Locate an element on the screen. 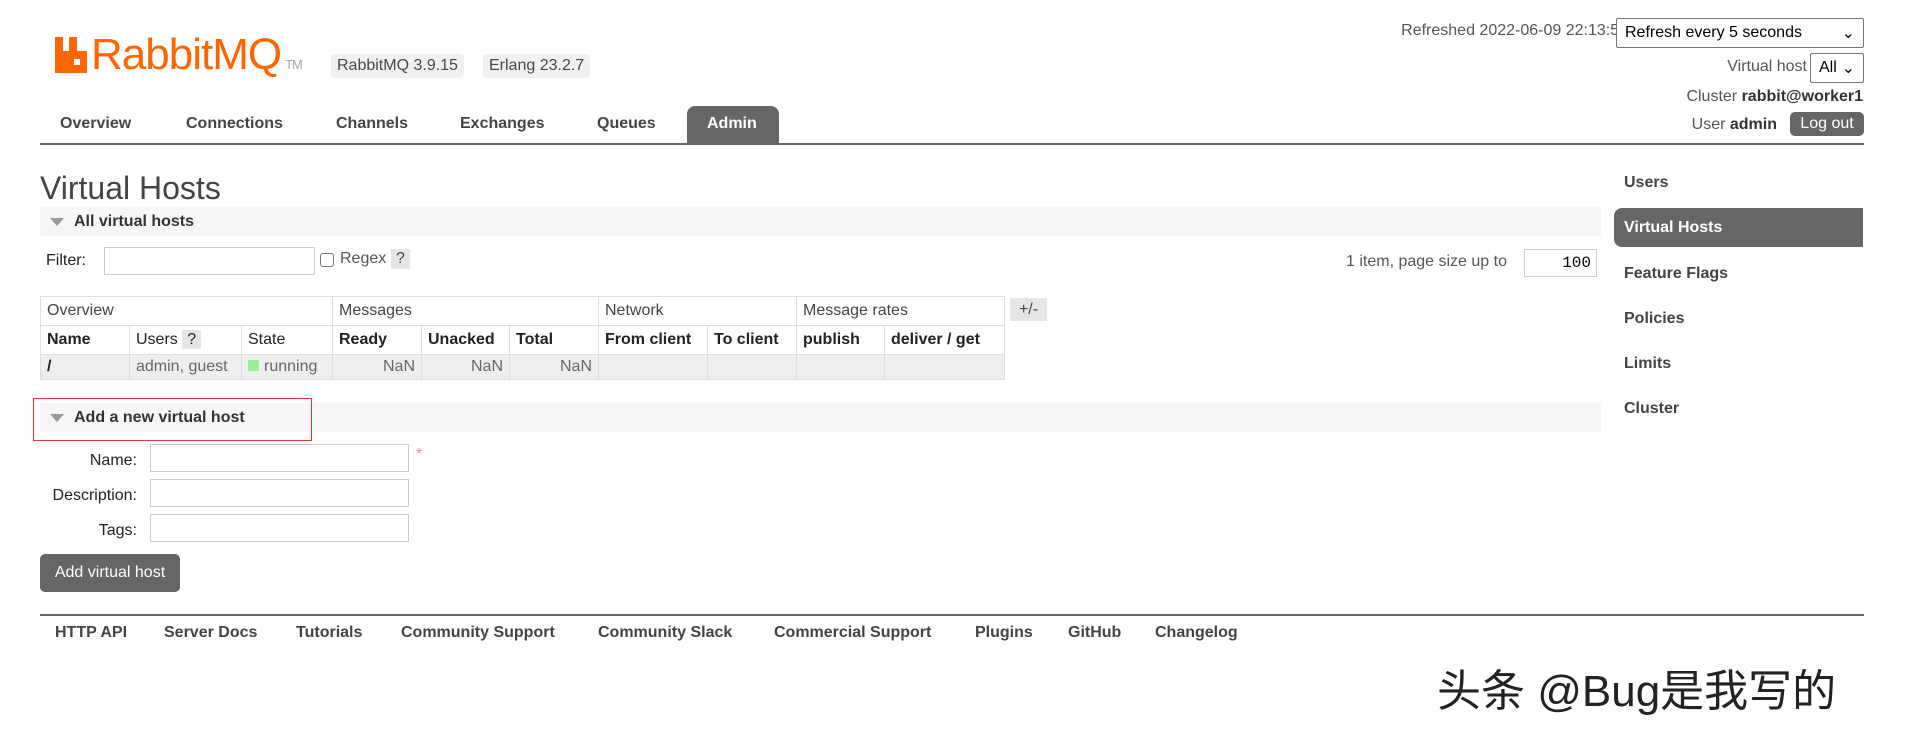 The height and width of the screenshot is (730, 1909). footer-link-changelog: Changelog is located at coordinates (1196, 633).